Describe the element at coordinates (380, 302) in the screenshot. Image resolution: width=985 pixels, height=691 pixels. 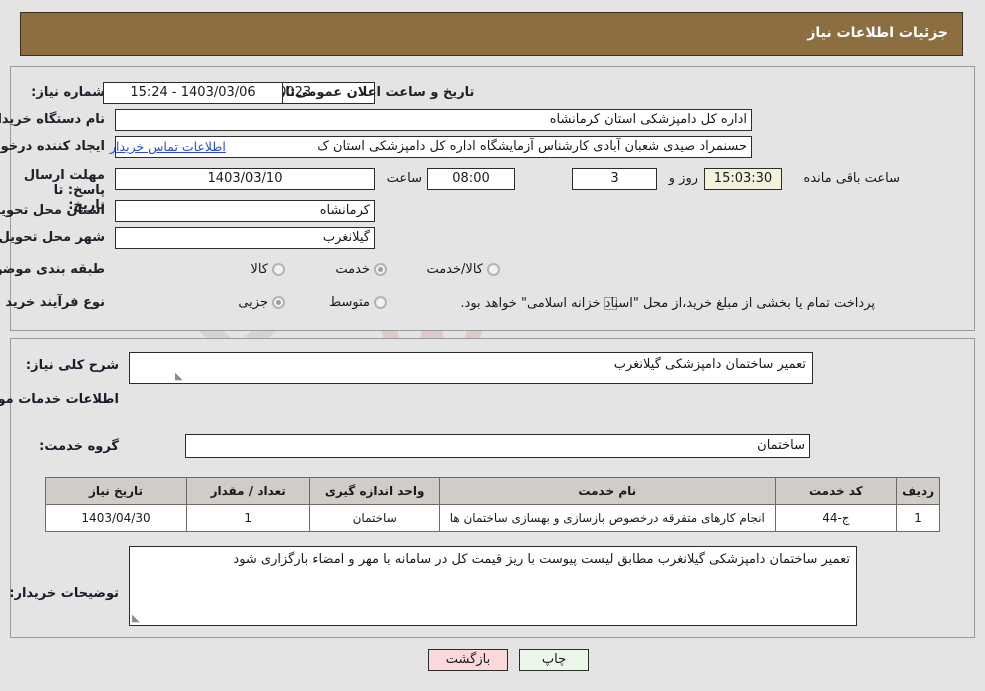
I see `process-radio-motavaset` at that location.